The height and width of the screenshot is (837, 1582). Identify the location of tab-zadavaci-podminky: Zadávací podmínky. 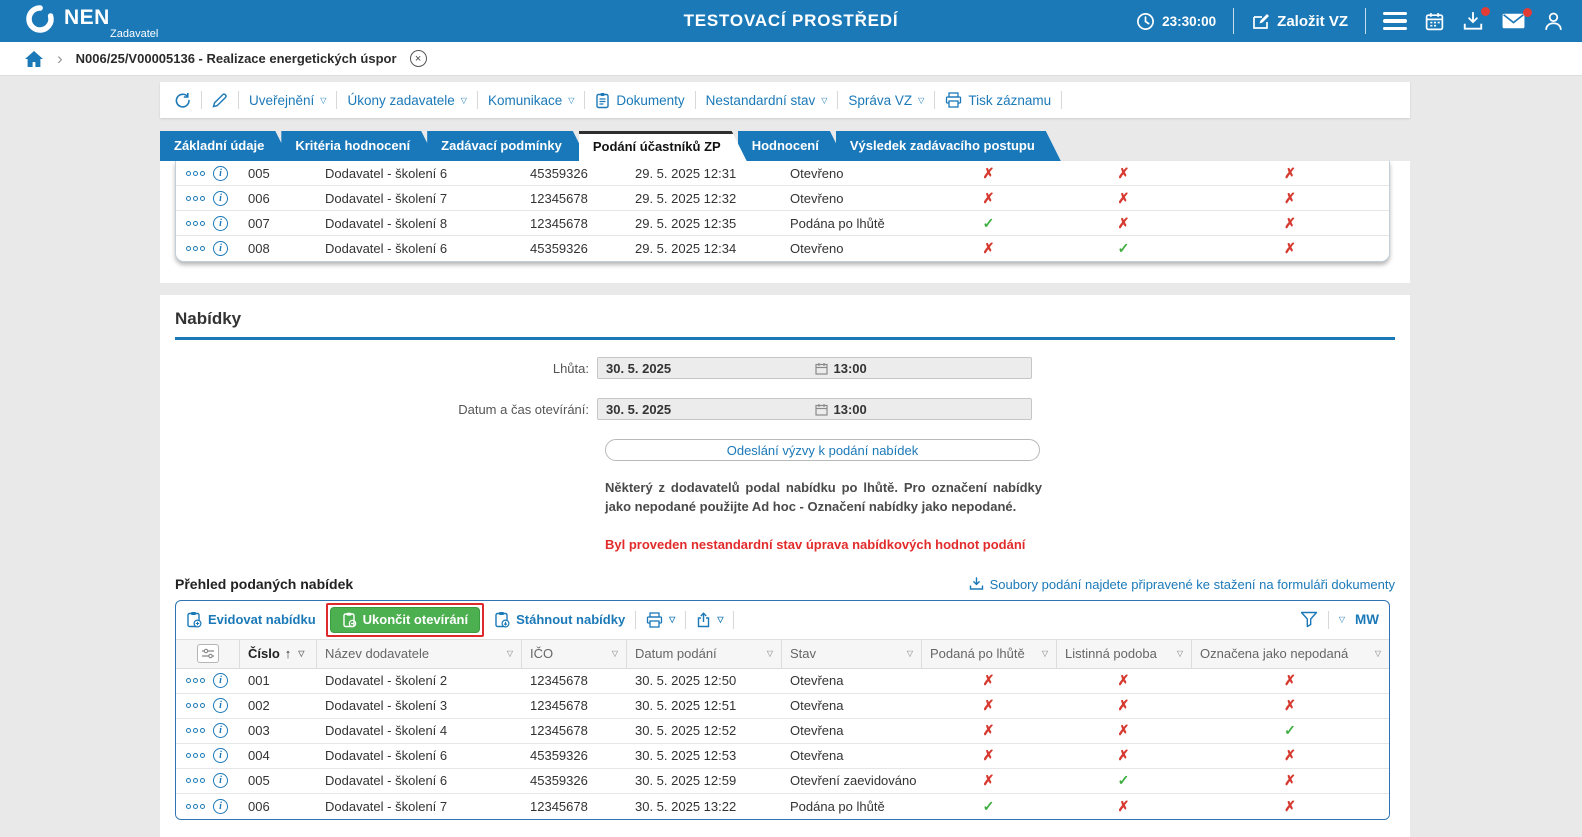
(507, 146).